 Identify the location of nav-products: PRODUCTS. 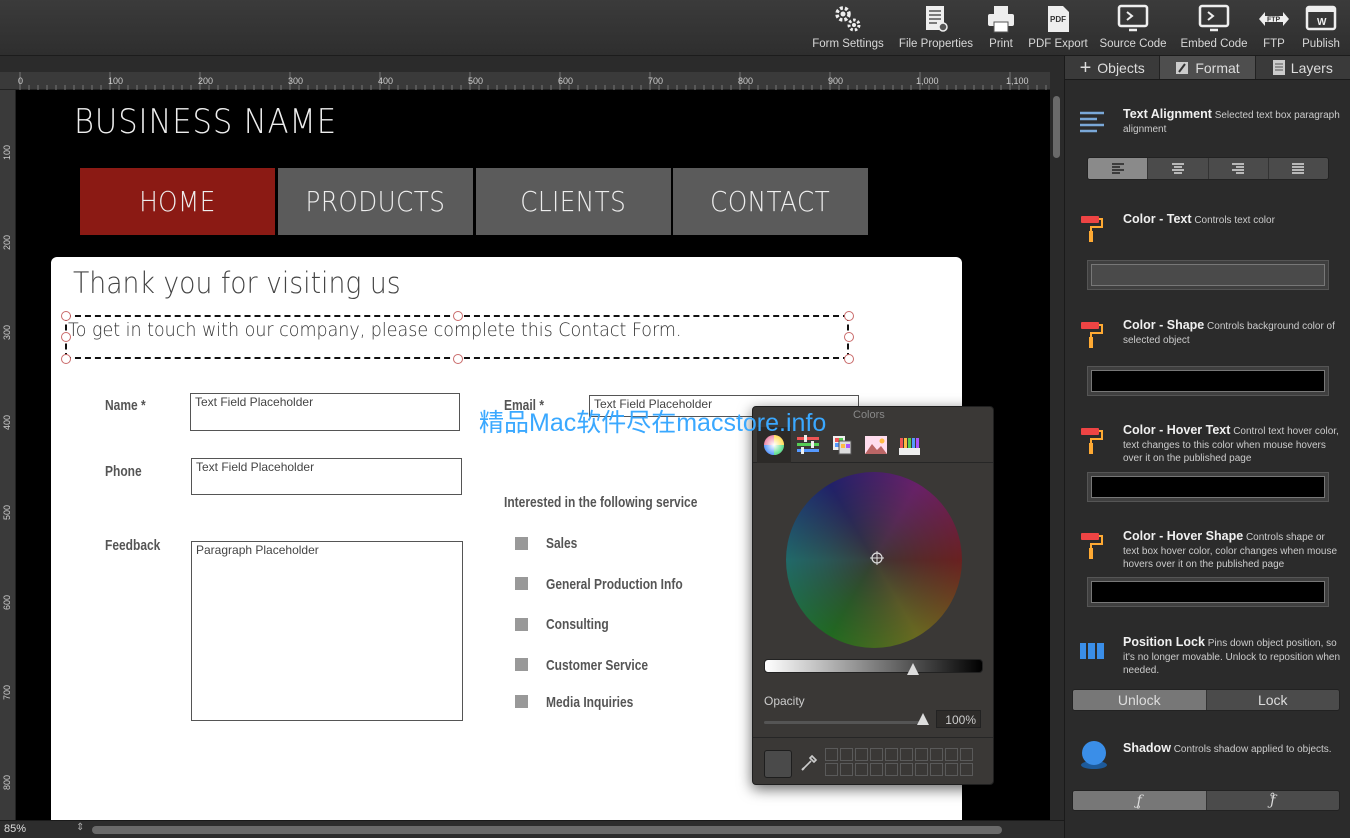
(375, 201).